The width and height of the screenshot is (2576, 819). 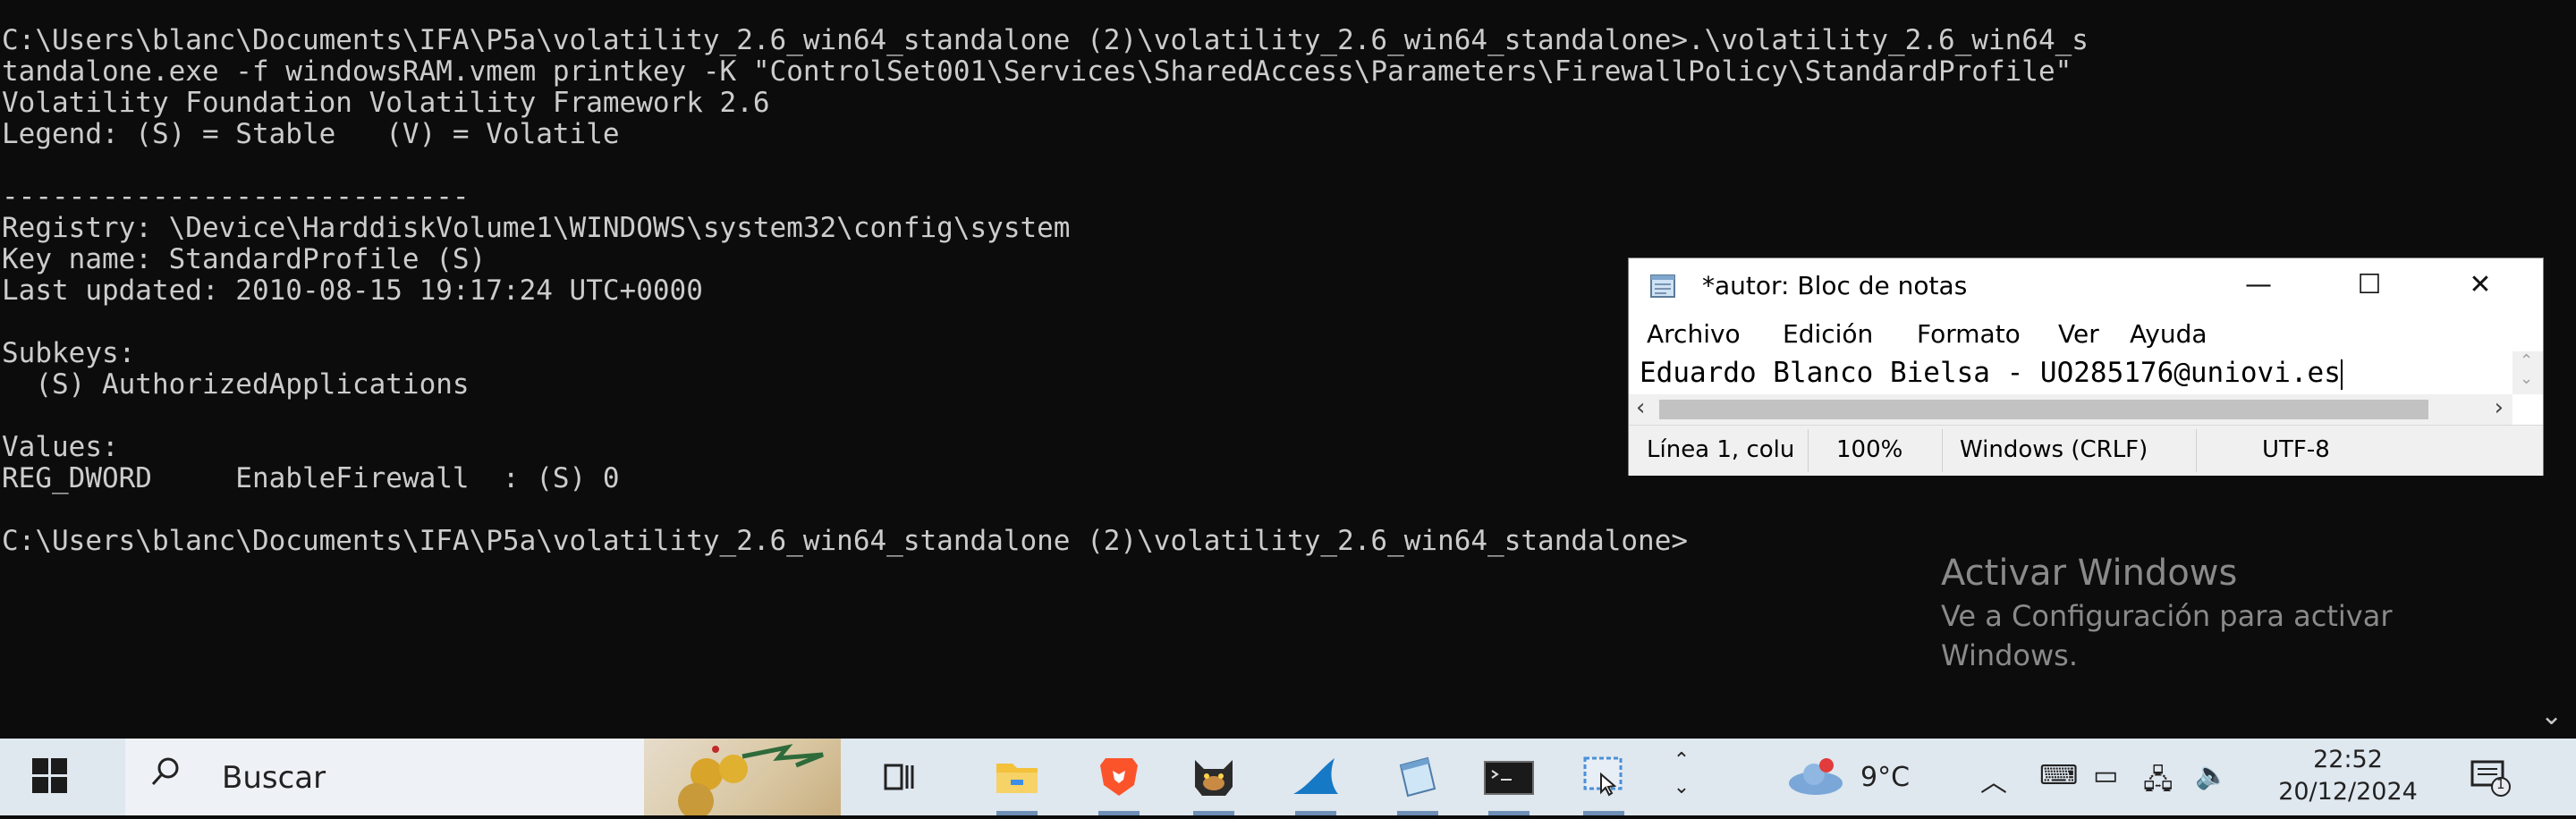 I want to click on volume-icon: 🔈, so click(x=2211, y=775).